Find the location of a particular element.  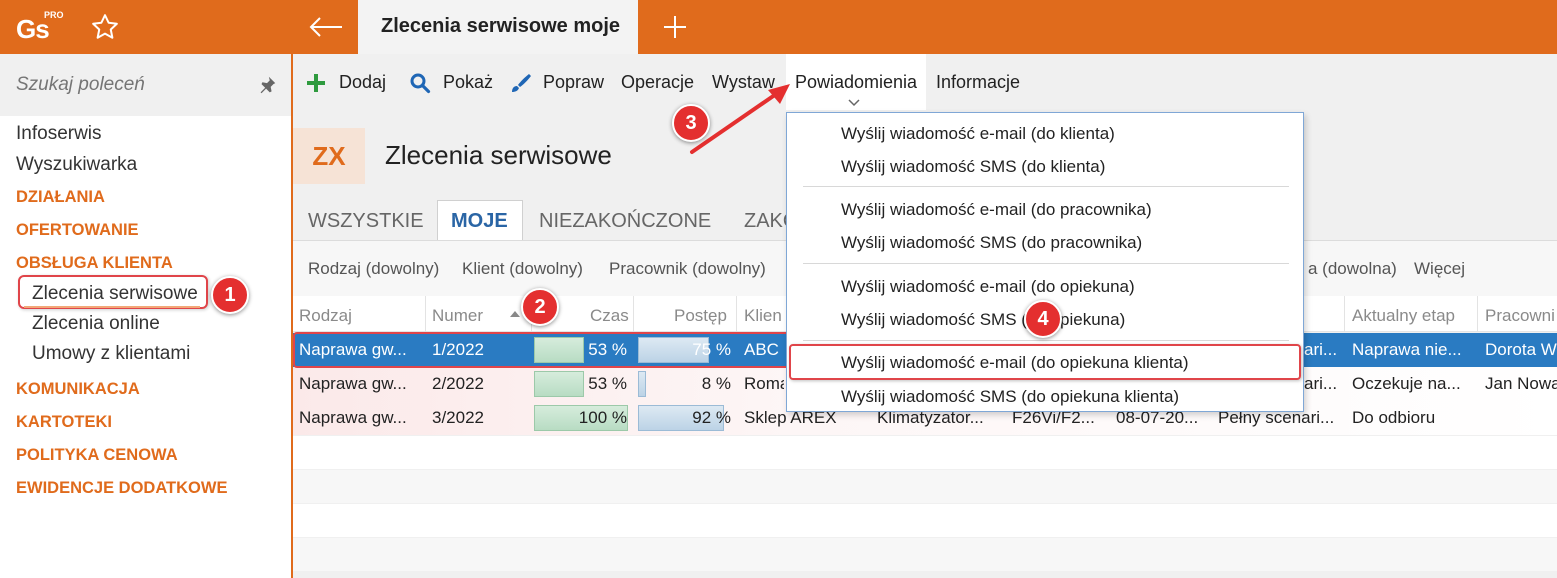

command-search is located at coordinates (145, 85).